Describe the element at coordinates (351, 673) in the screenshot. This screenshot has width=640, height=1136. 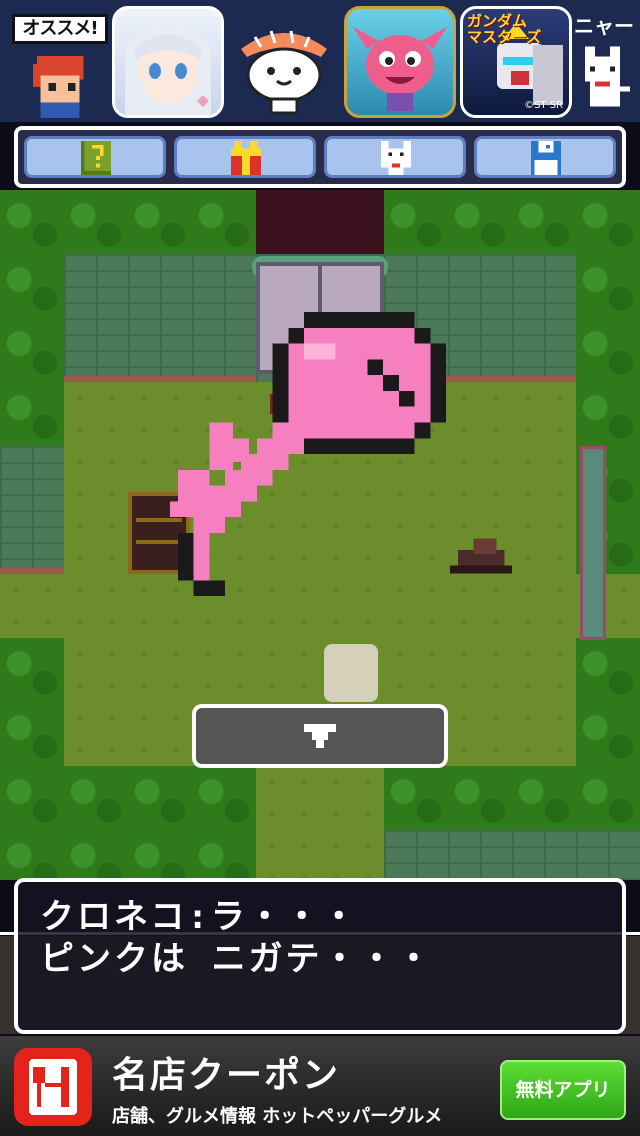
I see `faded-cat-item` at that location.